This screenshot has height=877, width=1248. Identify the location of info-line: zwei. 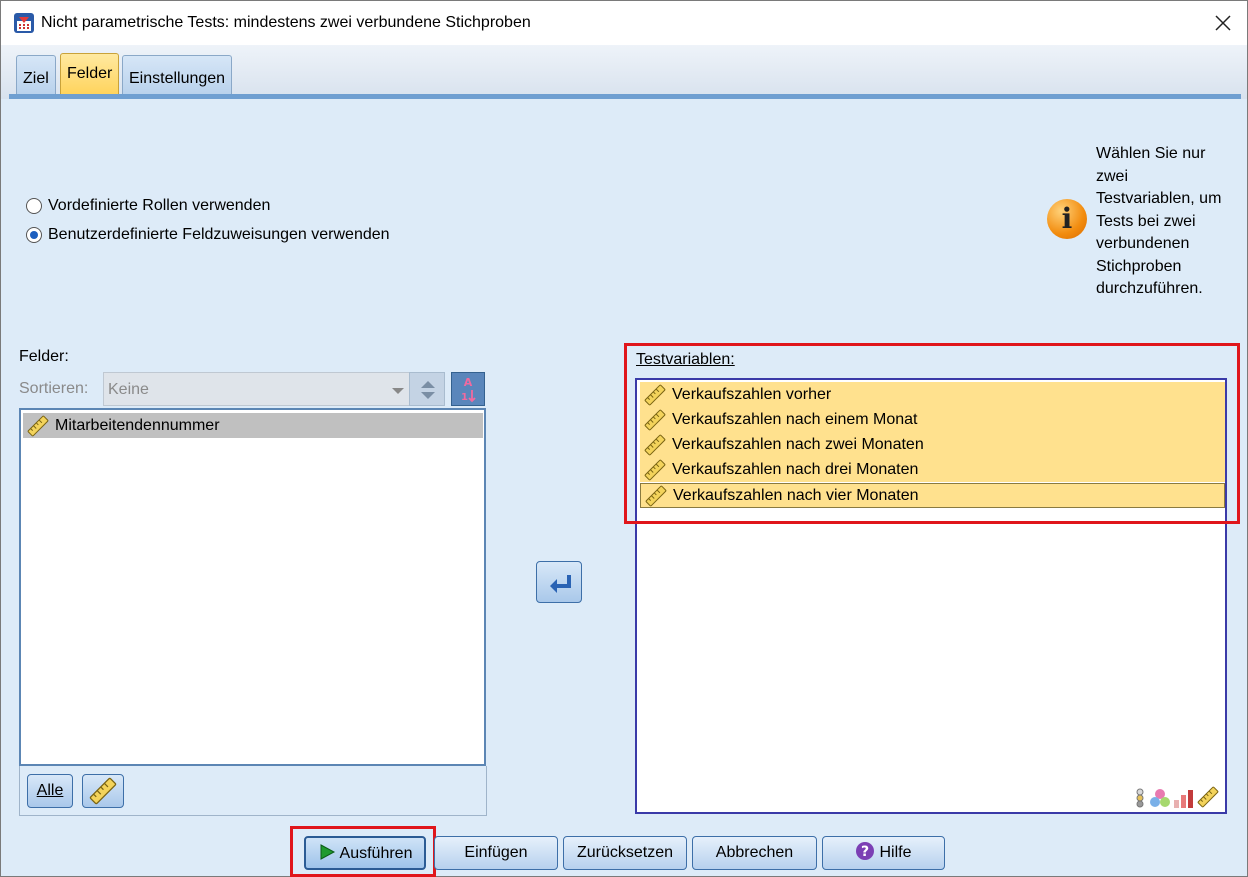
(1112, 176).